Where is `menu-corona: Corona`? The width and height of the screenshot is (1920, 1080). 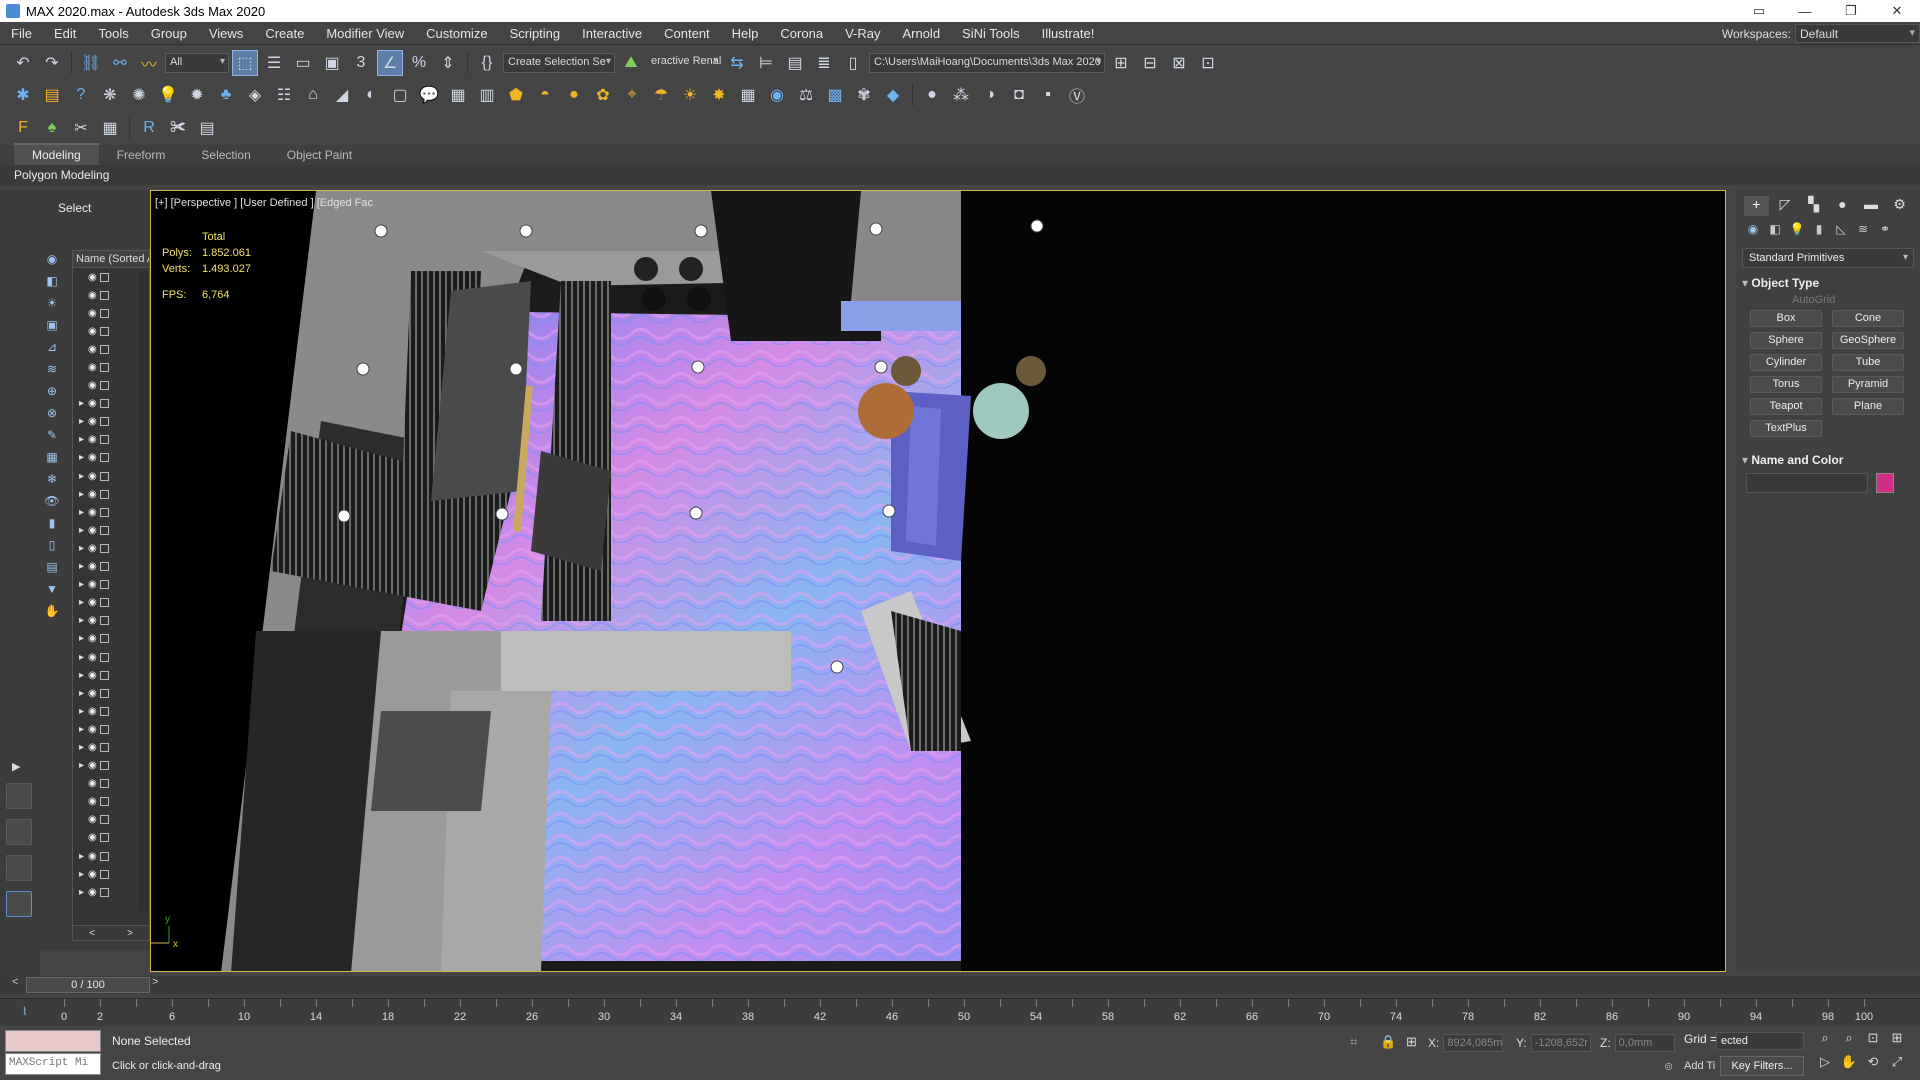 menu-corona: Corona is located at coordinates (801, 33).